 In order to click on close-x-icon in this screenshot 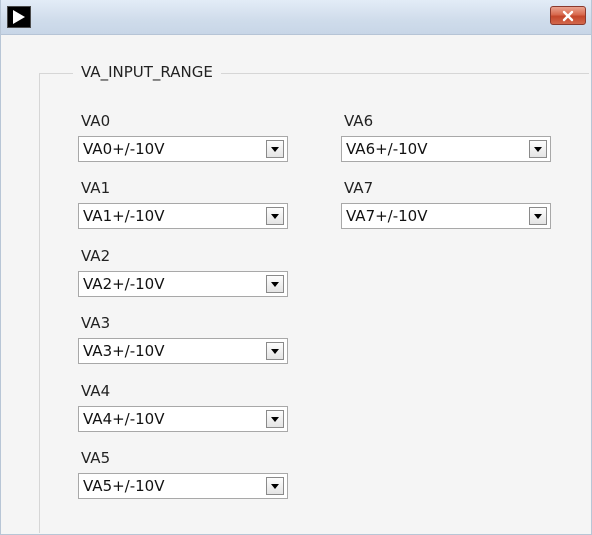, I will do `click(568, 16)`.